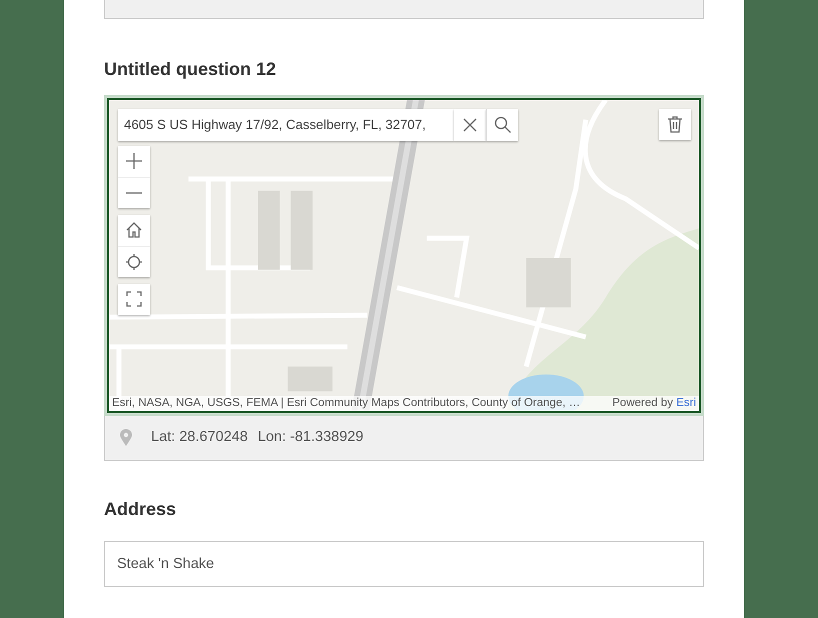  I want to click on minus-icon, so click(134, 193).